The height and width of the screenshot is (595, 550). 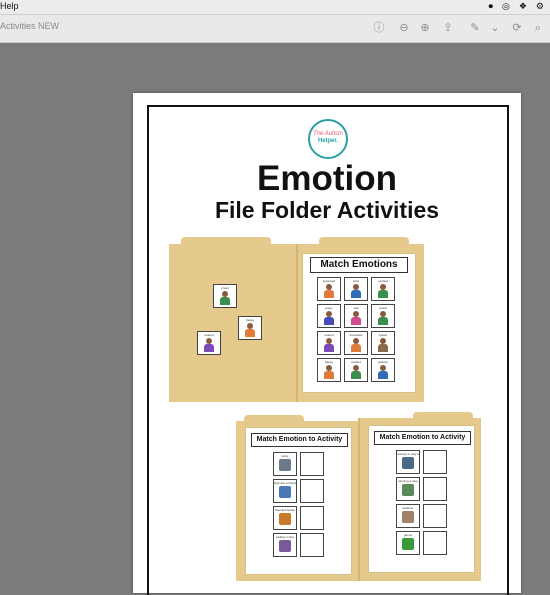 I want to click on emotion-card-loose: happy, so click(x=250, y=328).